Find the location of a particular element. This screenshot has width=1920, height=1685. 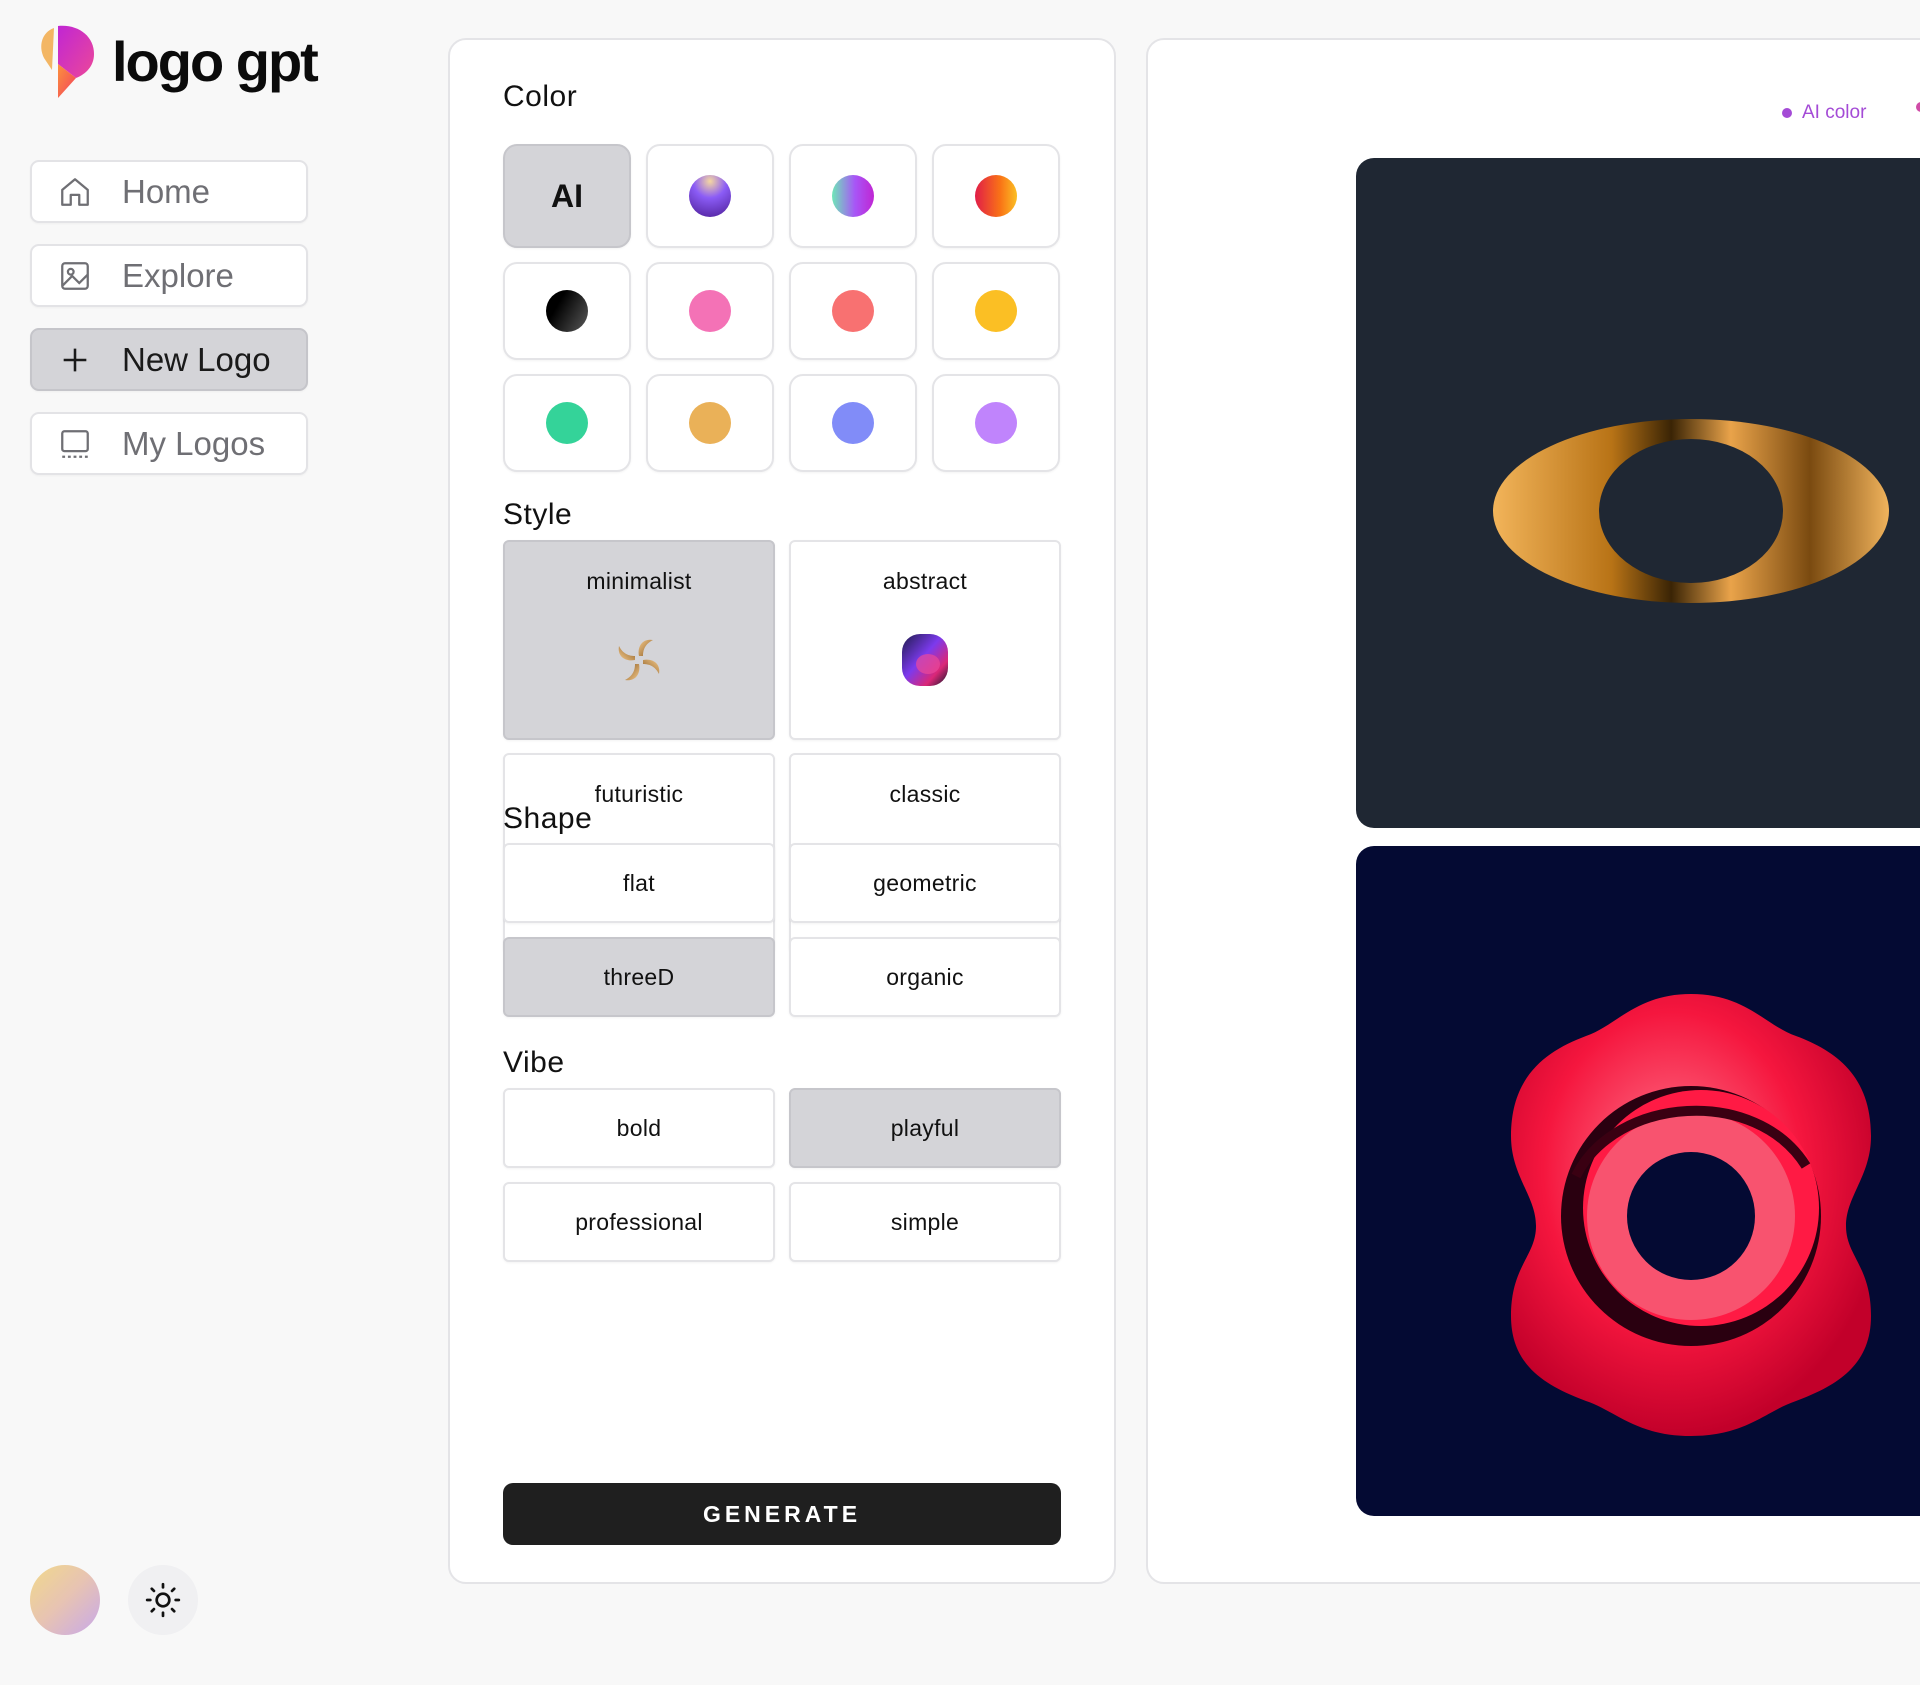

sidebar-nav: Home Explore New Logo My Logos is located at coordinates (169, 328).